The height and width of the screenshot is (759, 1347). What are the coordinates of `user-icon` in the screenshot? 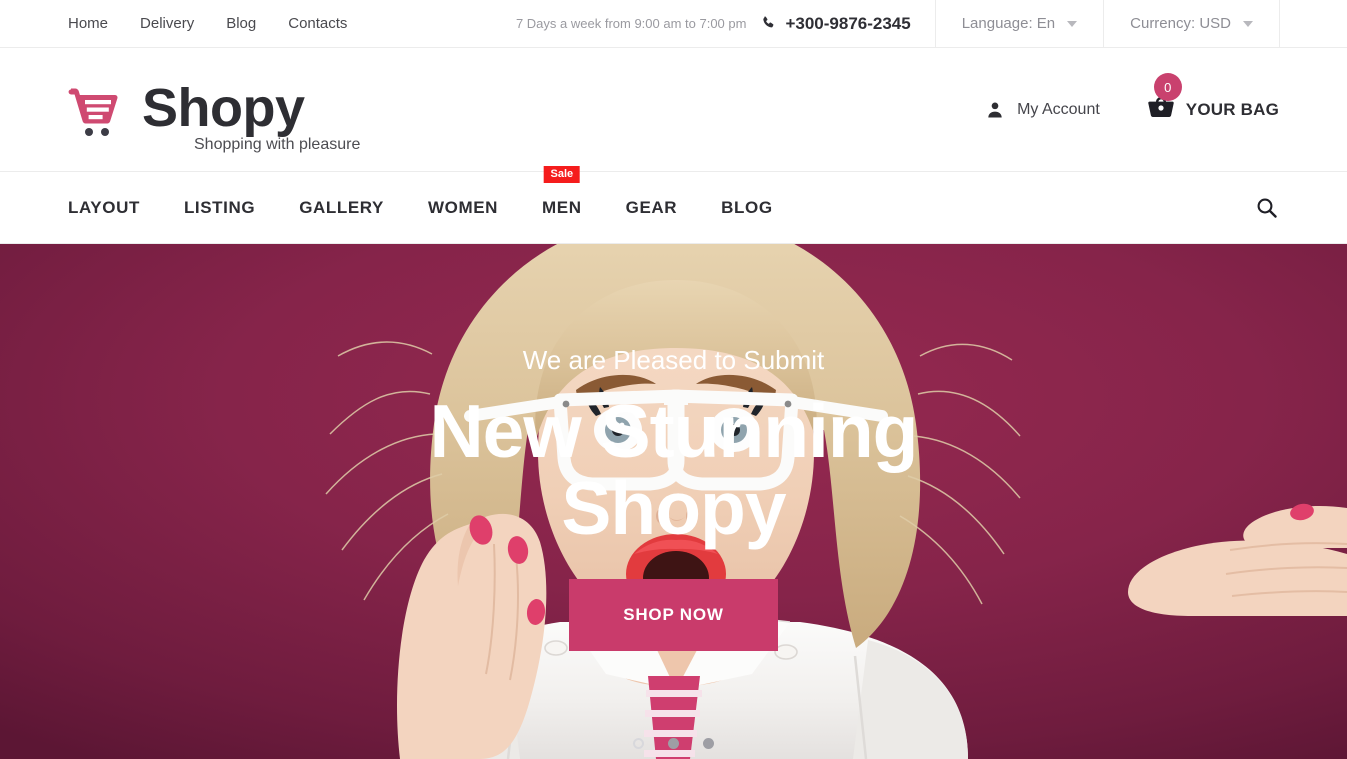 It's located at (995, 109).